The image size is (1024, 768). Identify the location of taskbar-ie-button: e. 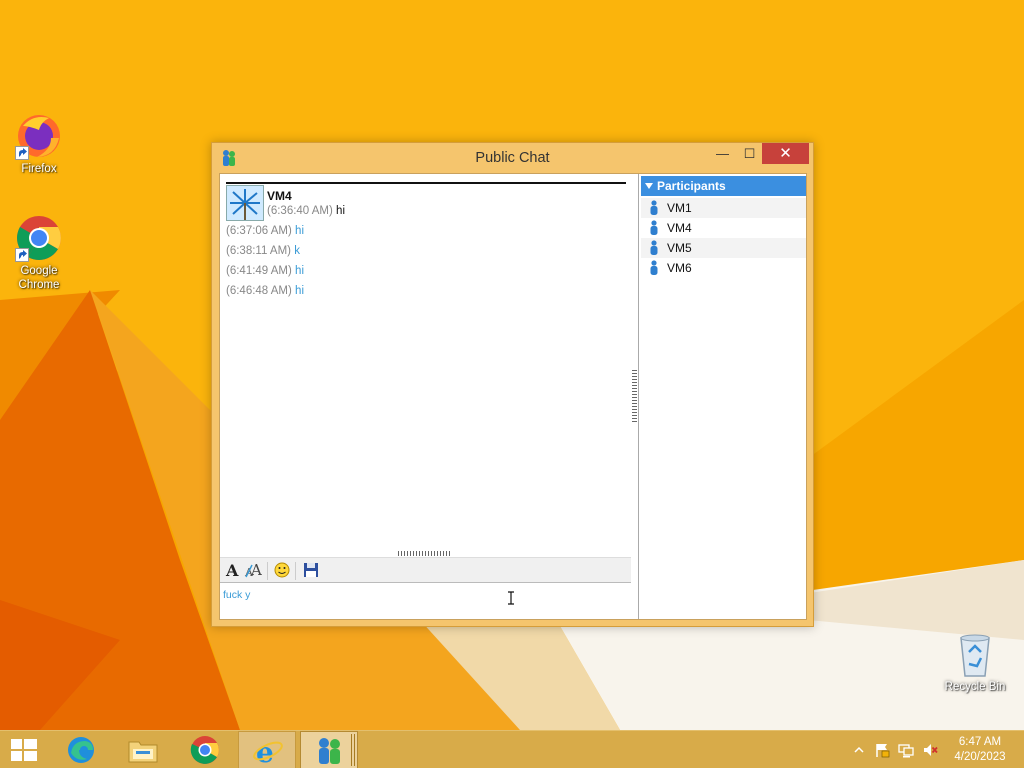
(267, 749).